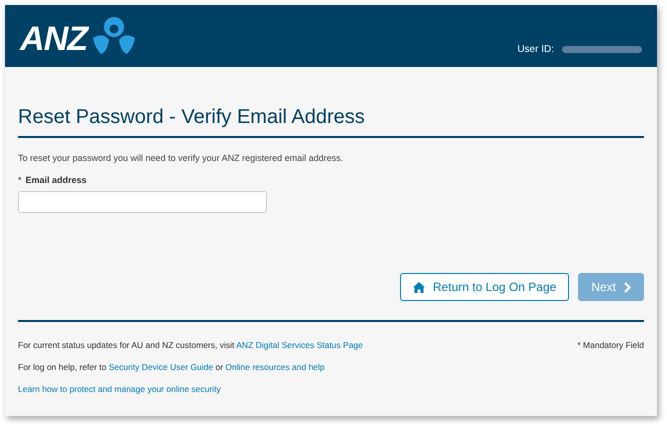  I want to click on footer-link: Online resources and help, so click(275, 367).